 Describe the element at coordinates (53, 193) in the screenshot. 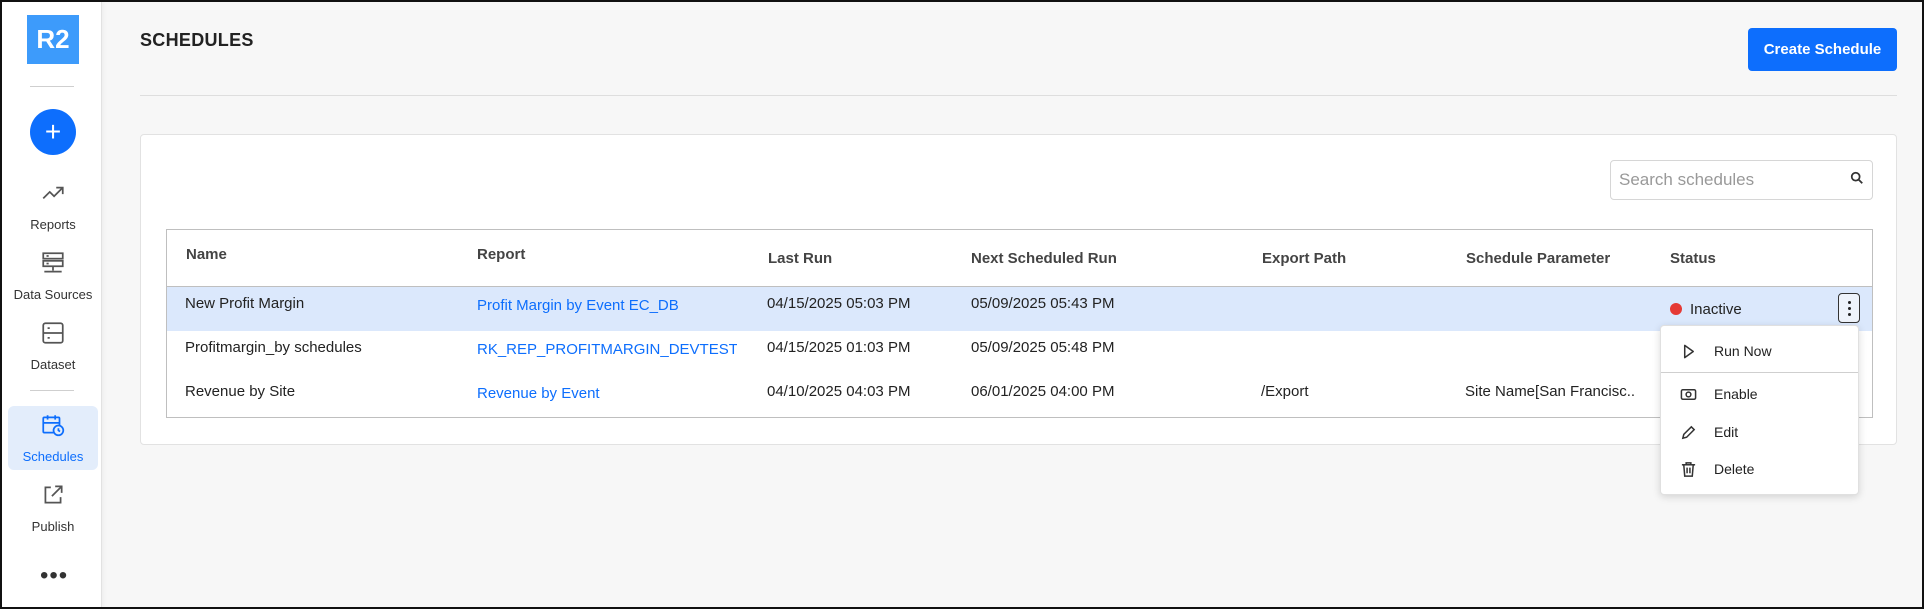

I see `trend-icon` at that location.